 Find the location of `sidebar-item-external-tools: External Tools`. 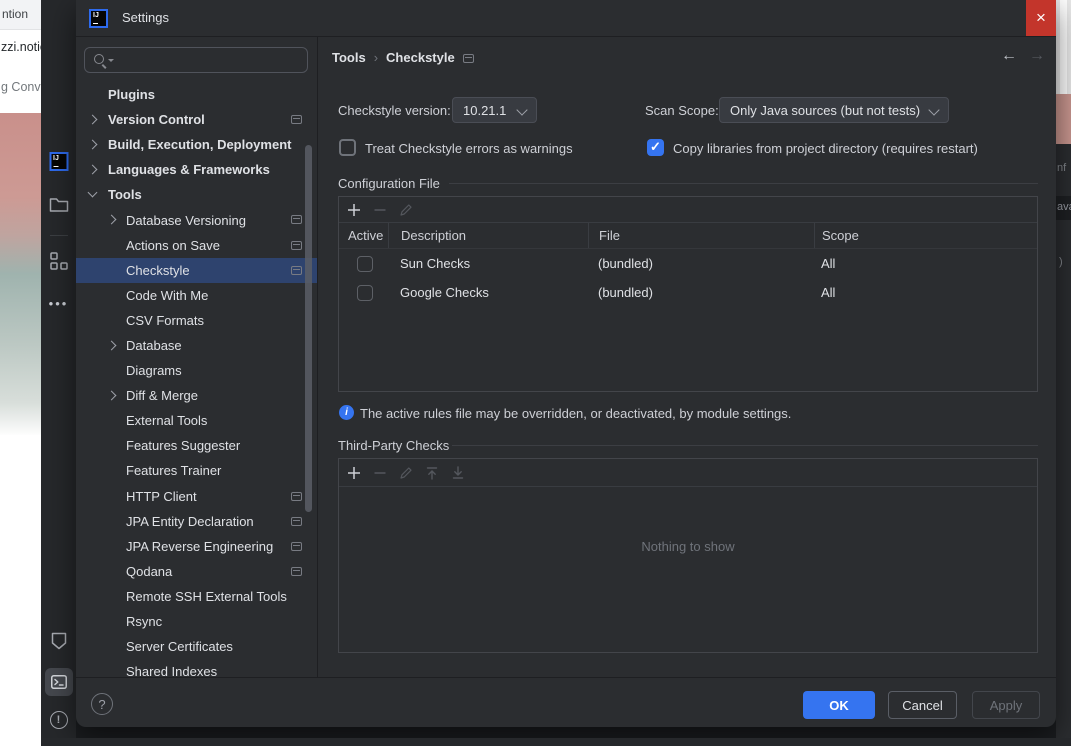

sidebar-item-external-tools: External Tools is located at coordinates (196, 420).